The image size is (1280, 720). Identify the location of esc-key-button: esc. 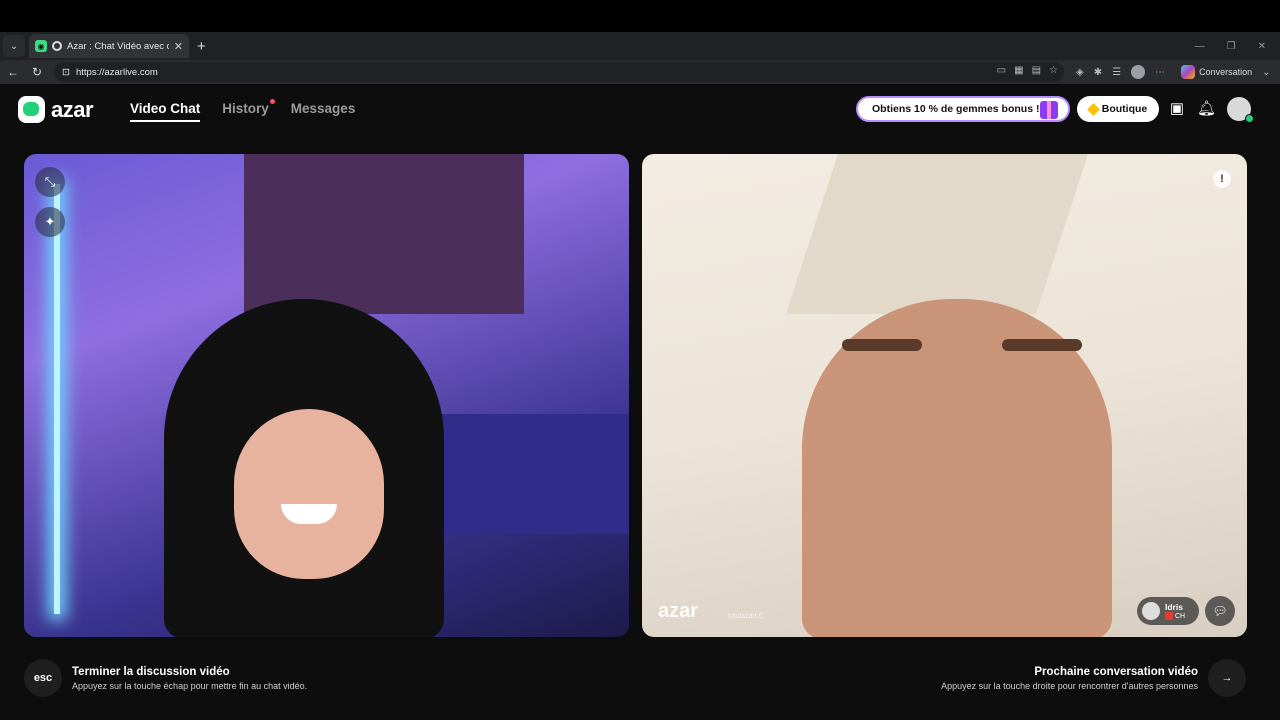
(43, 678).